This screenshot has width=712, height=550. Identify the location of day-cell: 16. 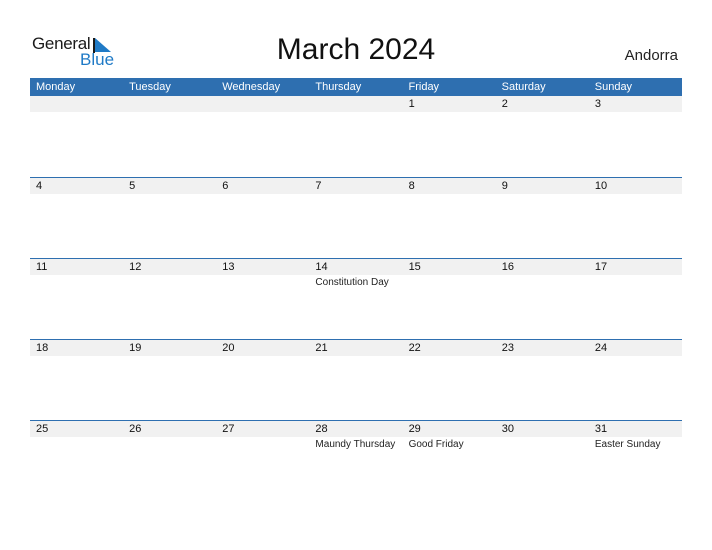
(542, 299).